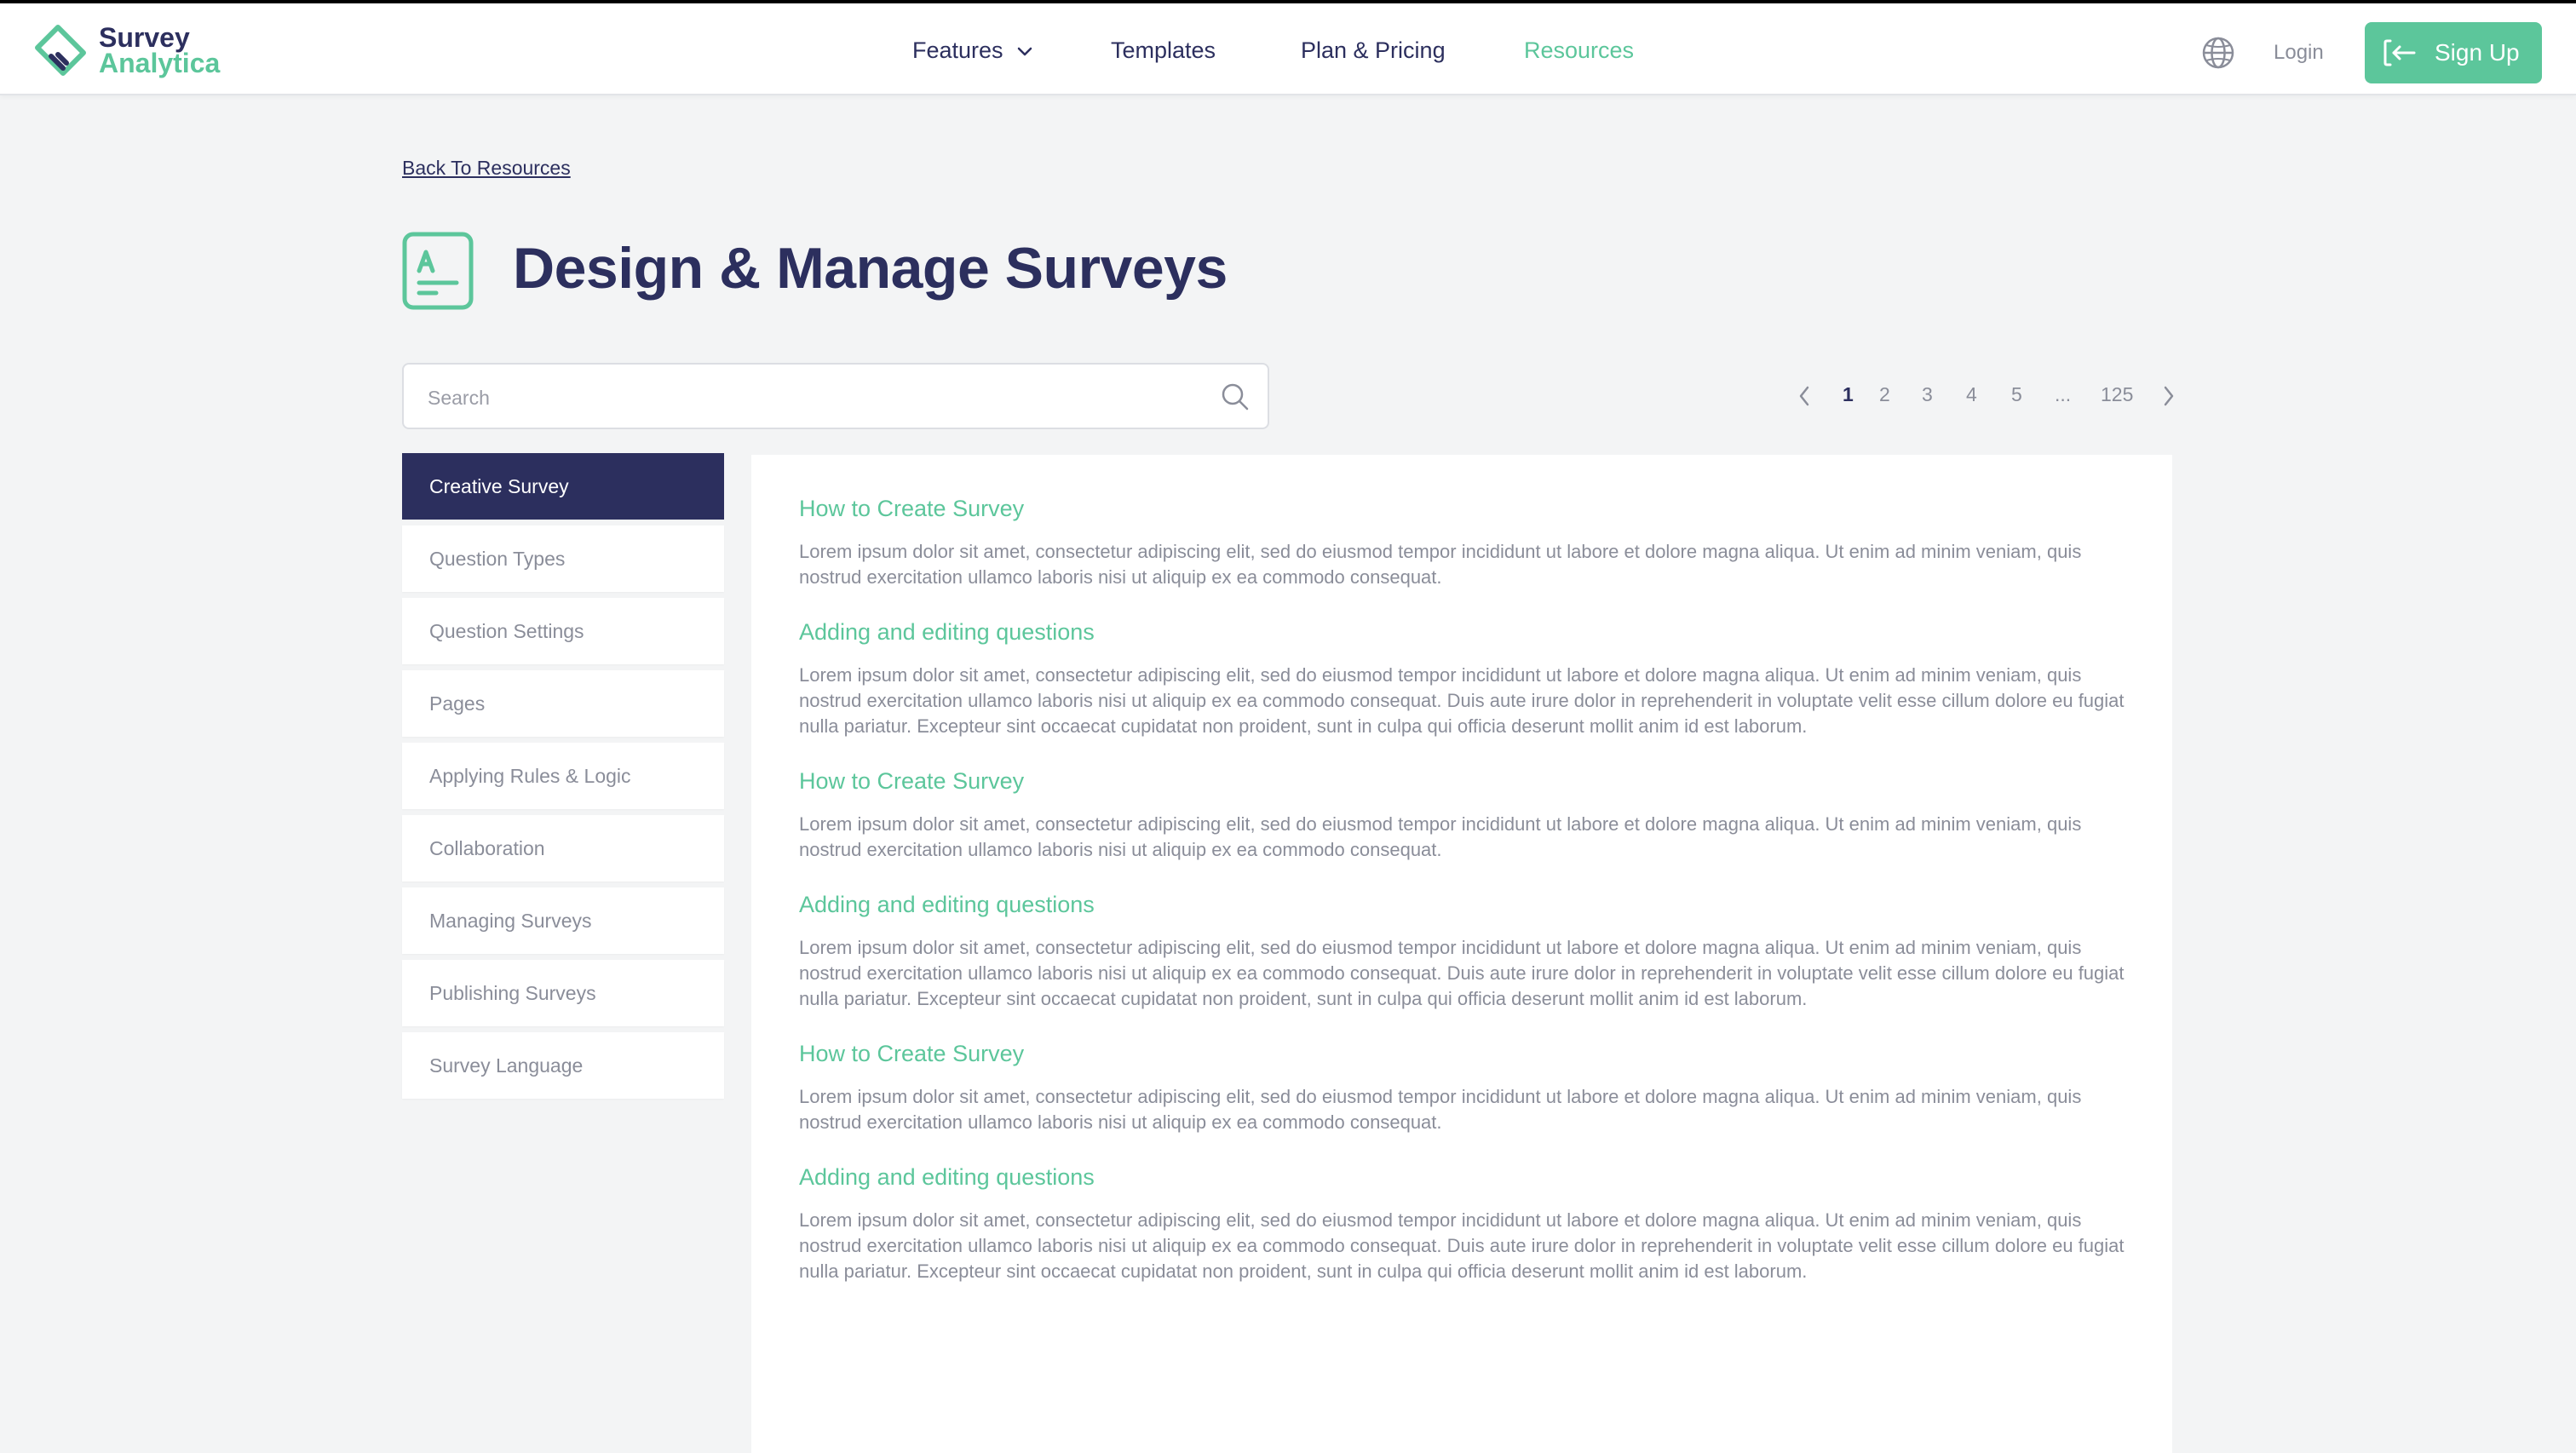 The width and height of the screenshot is (2576, 1453). I want to click on signup-label: Sign Up, so click(2477, 52).